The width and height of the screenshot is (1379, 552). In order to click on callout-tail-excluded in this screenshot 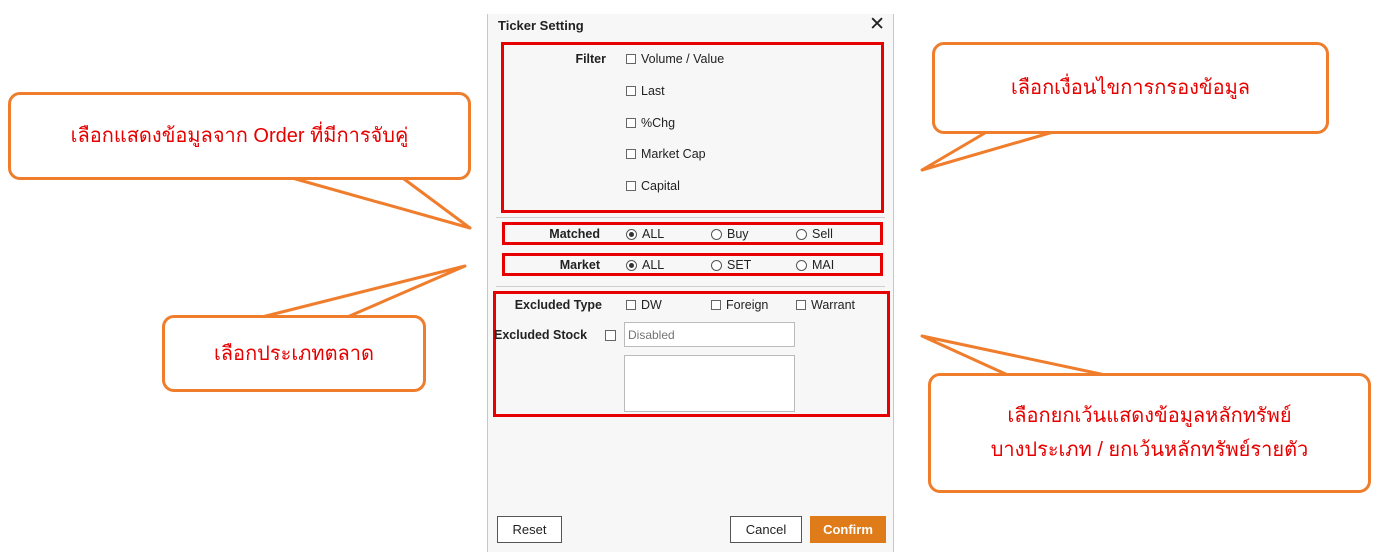, I will do `click(1016, 356)`.